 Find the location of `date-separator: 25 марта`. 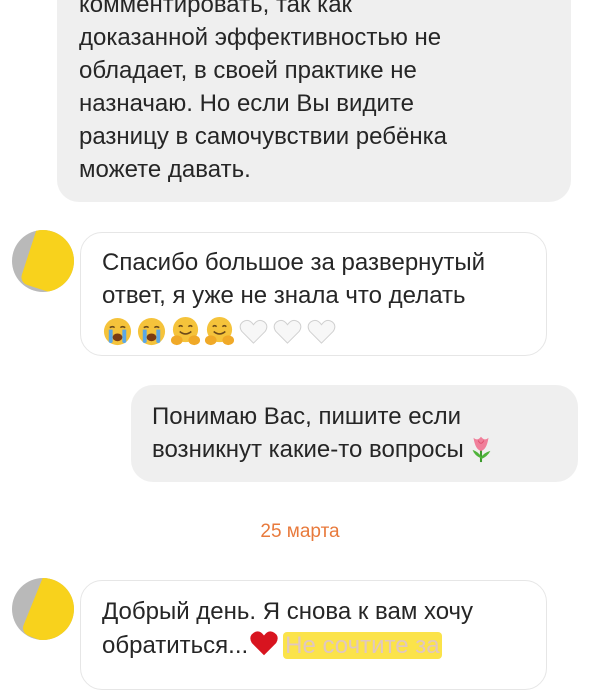

date-separator: 25 марта is located at coordinates (300, 531).